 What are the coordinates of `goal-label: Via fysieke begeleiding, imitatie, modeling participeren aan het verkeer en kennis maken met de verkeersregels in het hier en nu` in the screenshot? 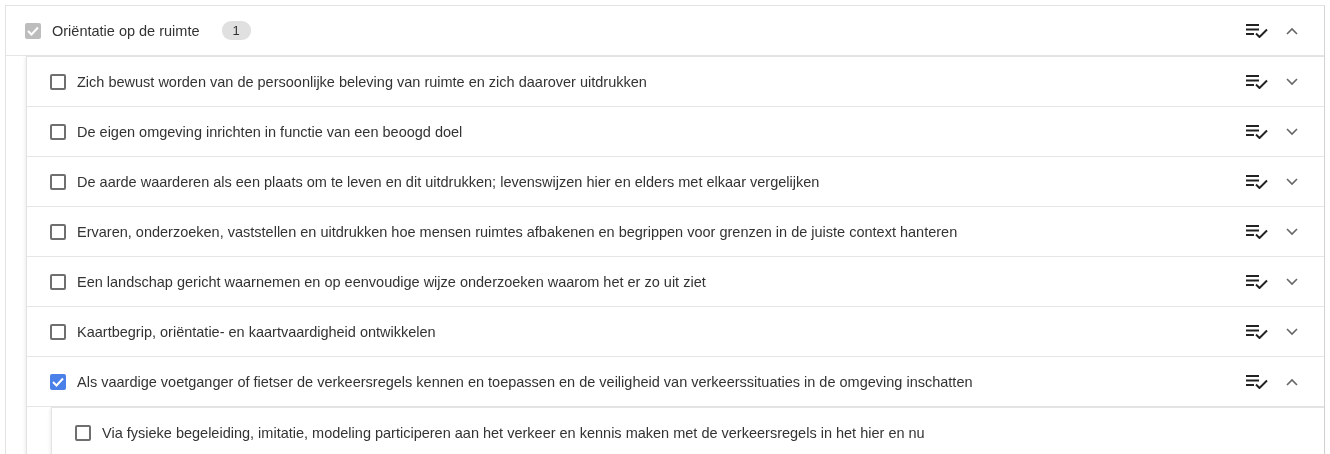 It's located at (513, 432).